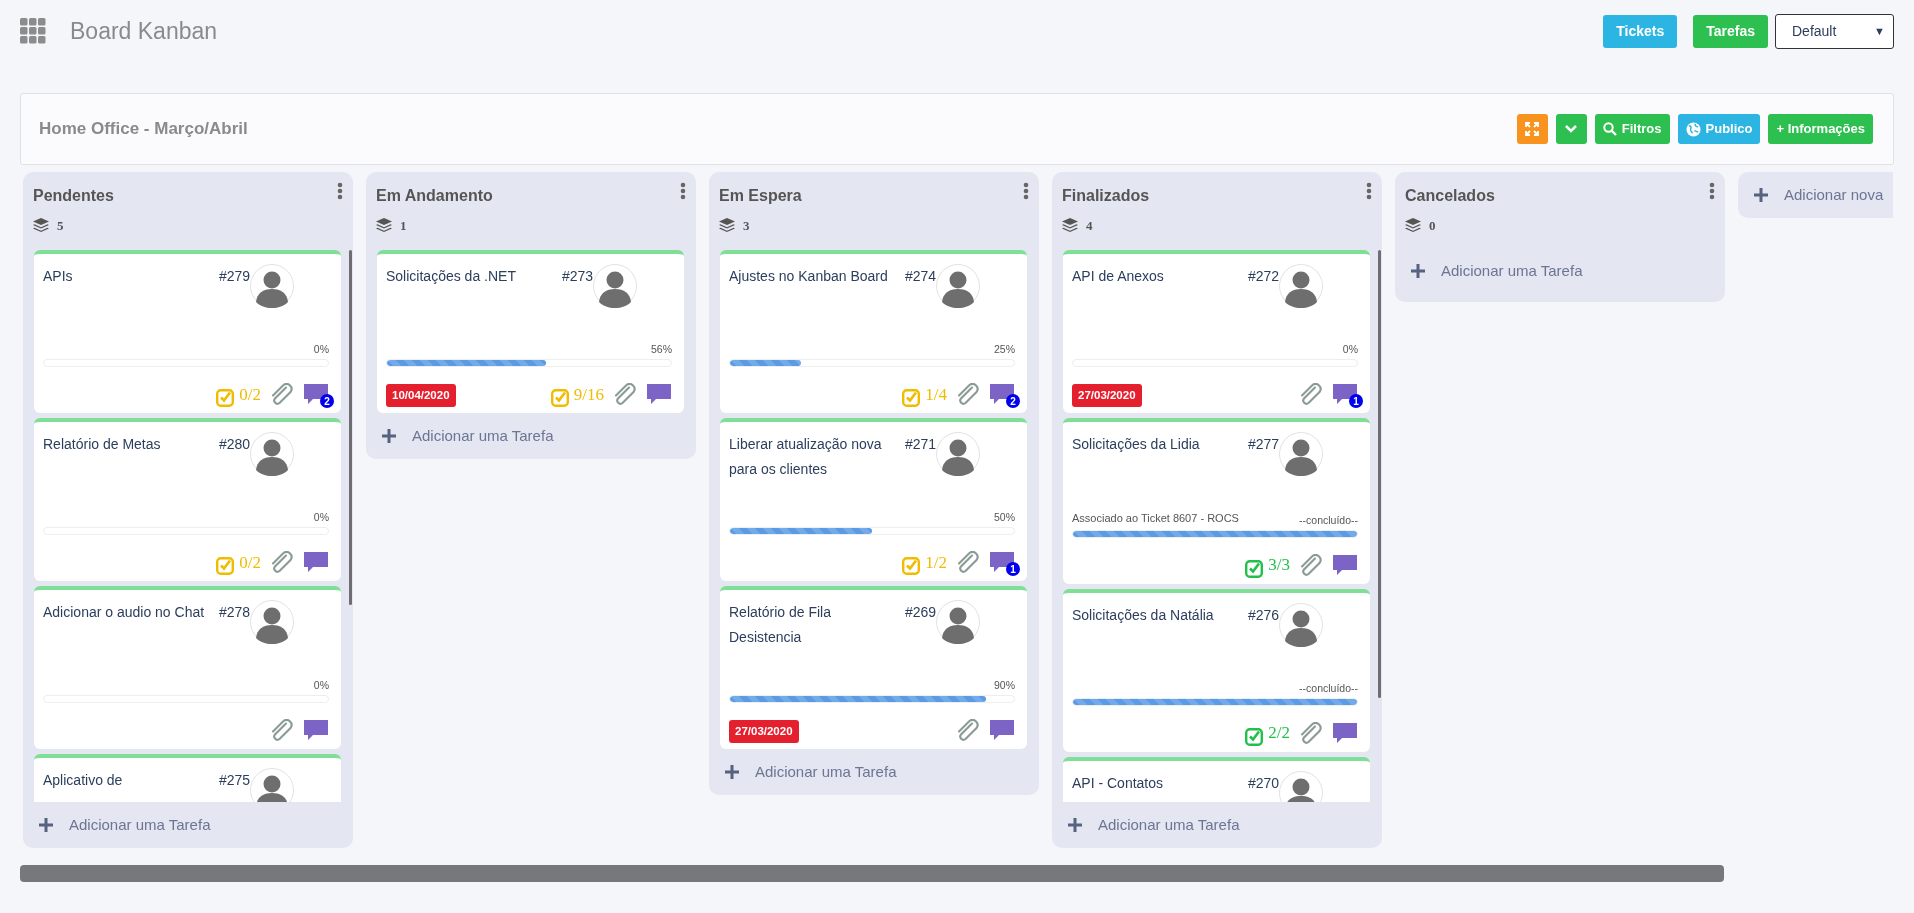 The image size is (1914, 913). Describe the element at coordinates (1264, 783) in the screenshot. I see `card-number: #270` at that location.